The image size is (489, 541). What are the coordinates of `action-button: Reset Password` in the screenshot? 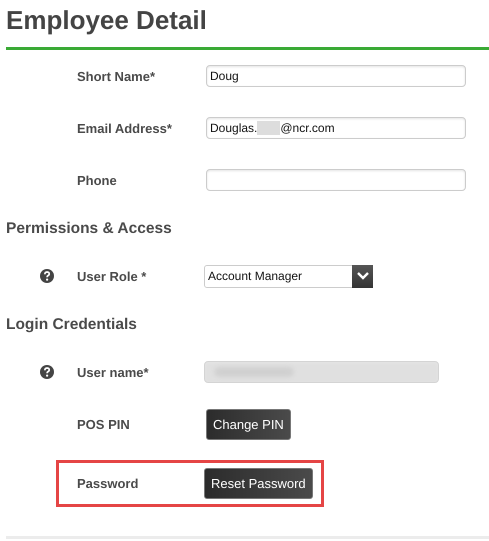 It's located at (258, 483).